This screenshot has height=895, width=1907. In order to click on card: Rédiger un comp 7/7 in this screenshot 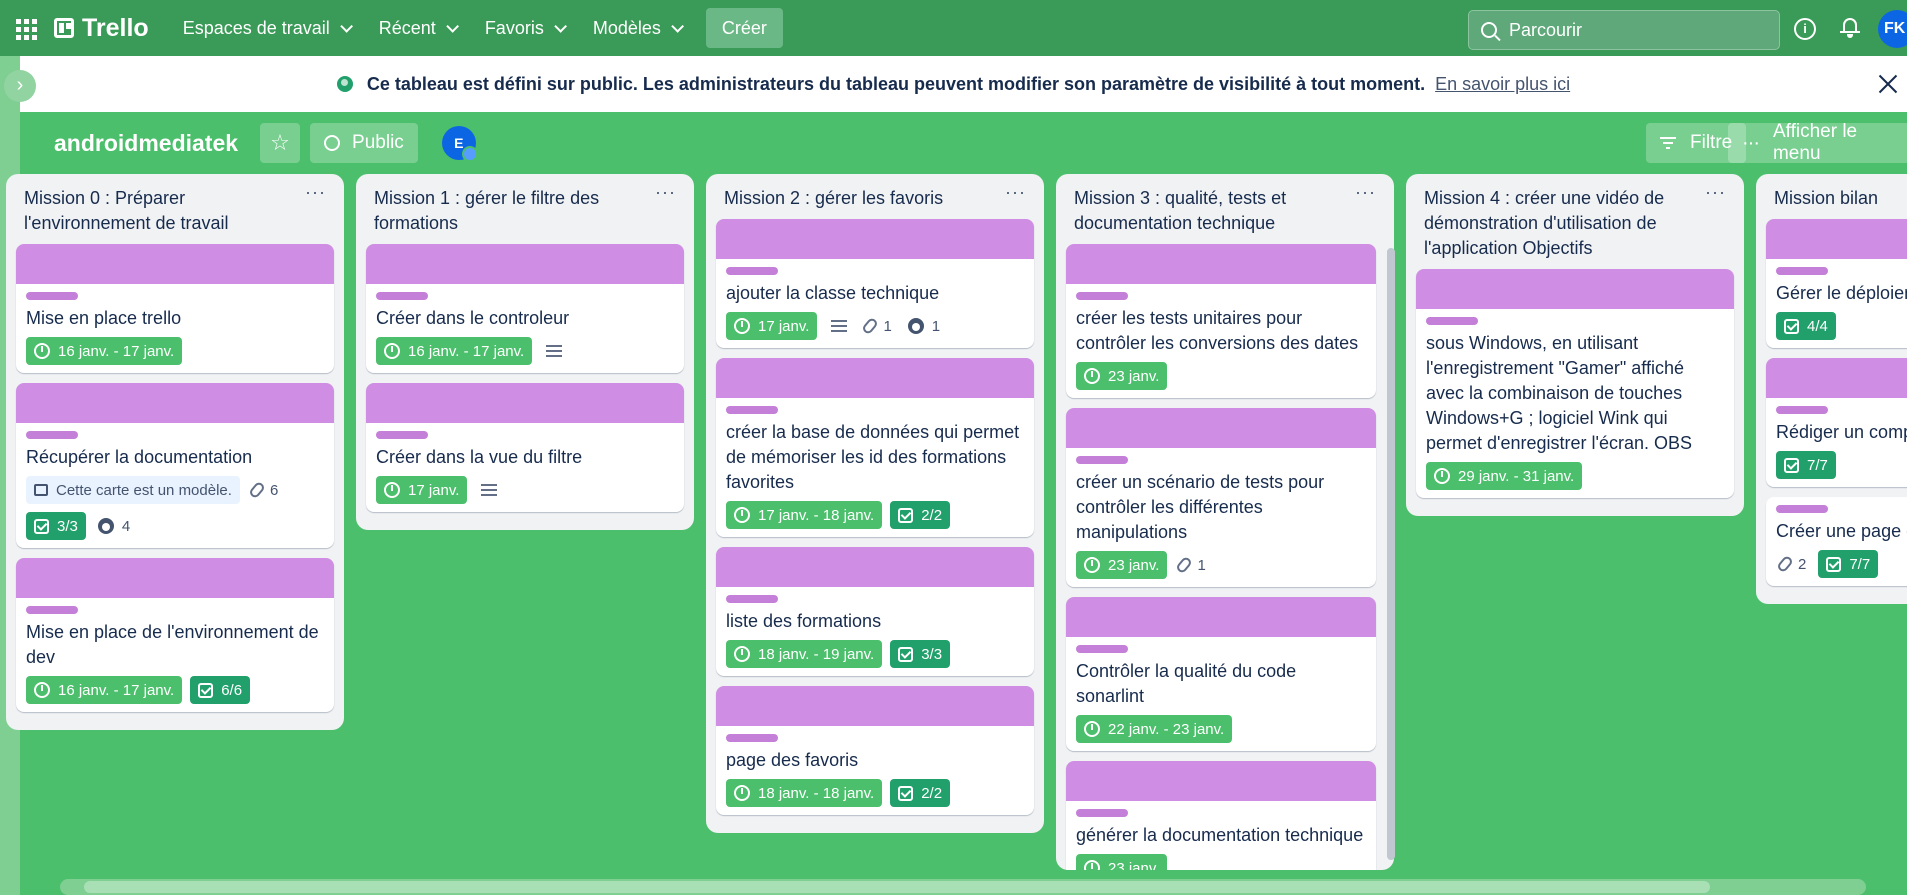, I will do `click(1836, 422)`.